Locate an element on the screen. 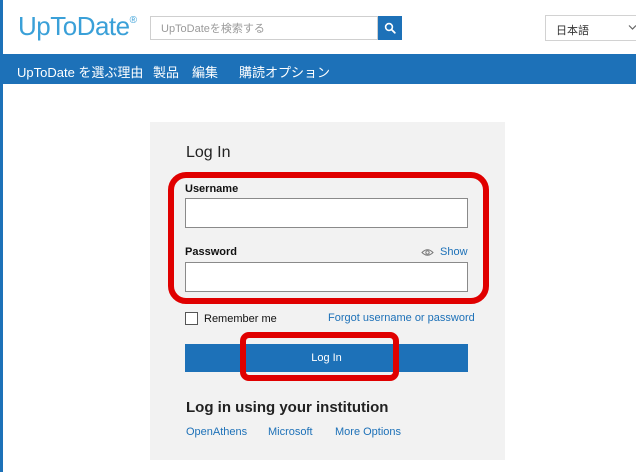  more-options-link: More Options is located at coordinates (368, 432).